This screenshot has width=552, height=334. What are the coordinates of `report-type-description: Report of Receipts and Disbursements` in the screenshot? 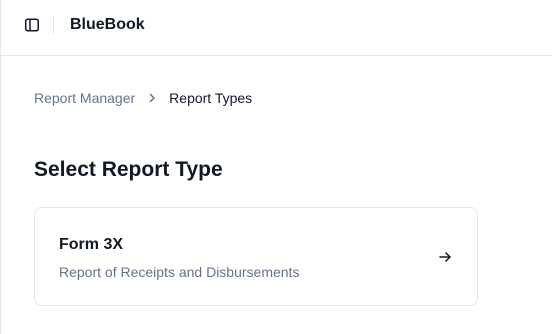 It's located at (179, 272).